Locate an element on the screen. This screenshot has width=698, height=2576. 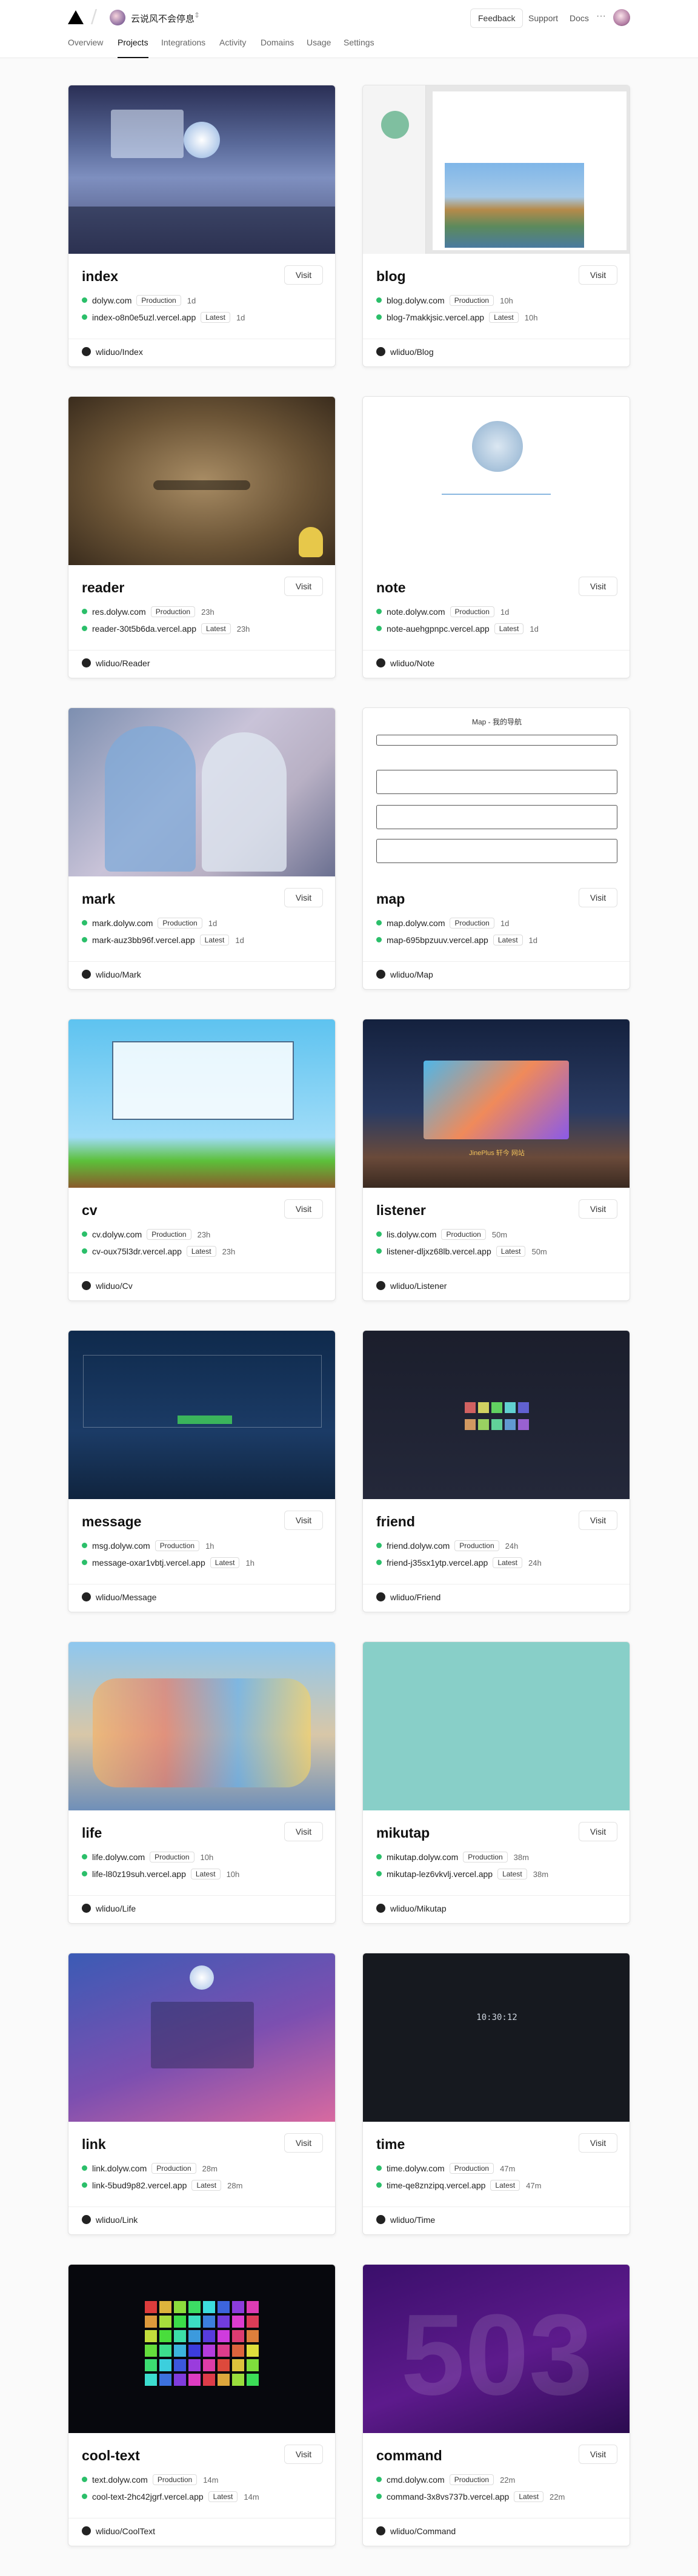
production-domain-link: dolyw.com is located at coordinates (111, 300).